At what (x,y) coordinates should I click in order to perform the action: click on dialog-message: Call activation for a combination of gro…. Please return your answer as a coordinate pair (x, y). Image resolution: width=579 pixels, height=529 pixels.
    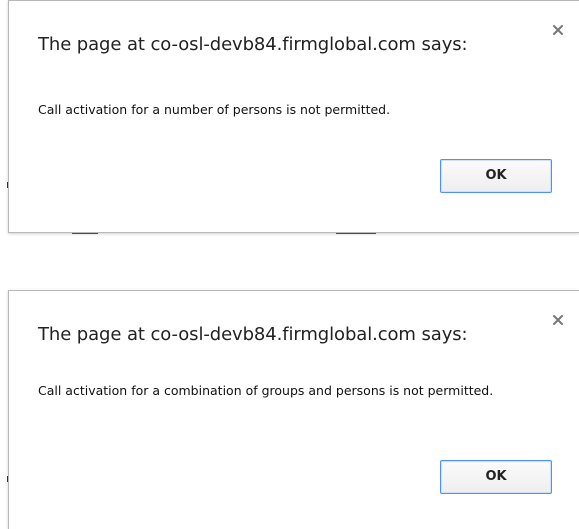
    Looking at the image, I should click on (266, 390).